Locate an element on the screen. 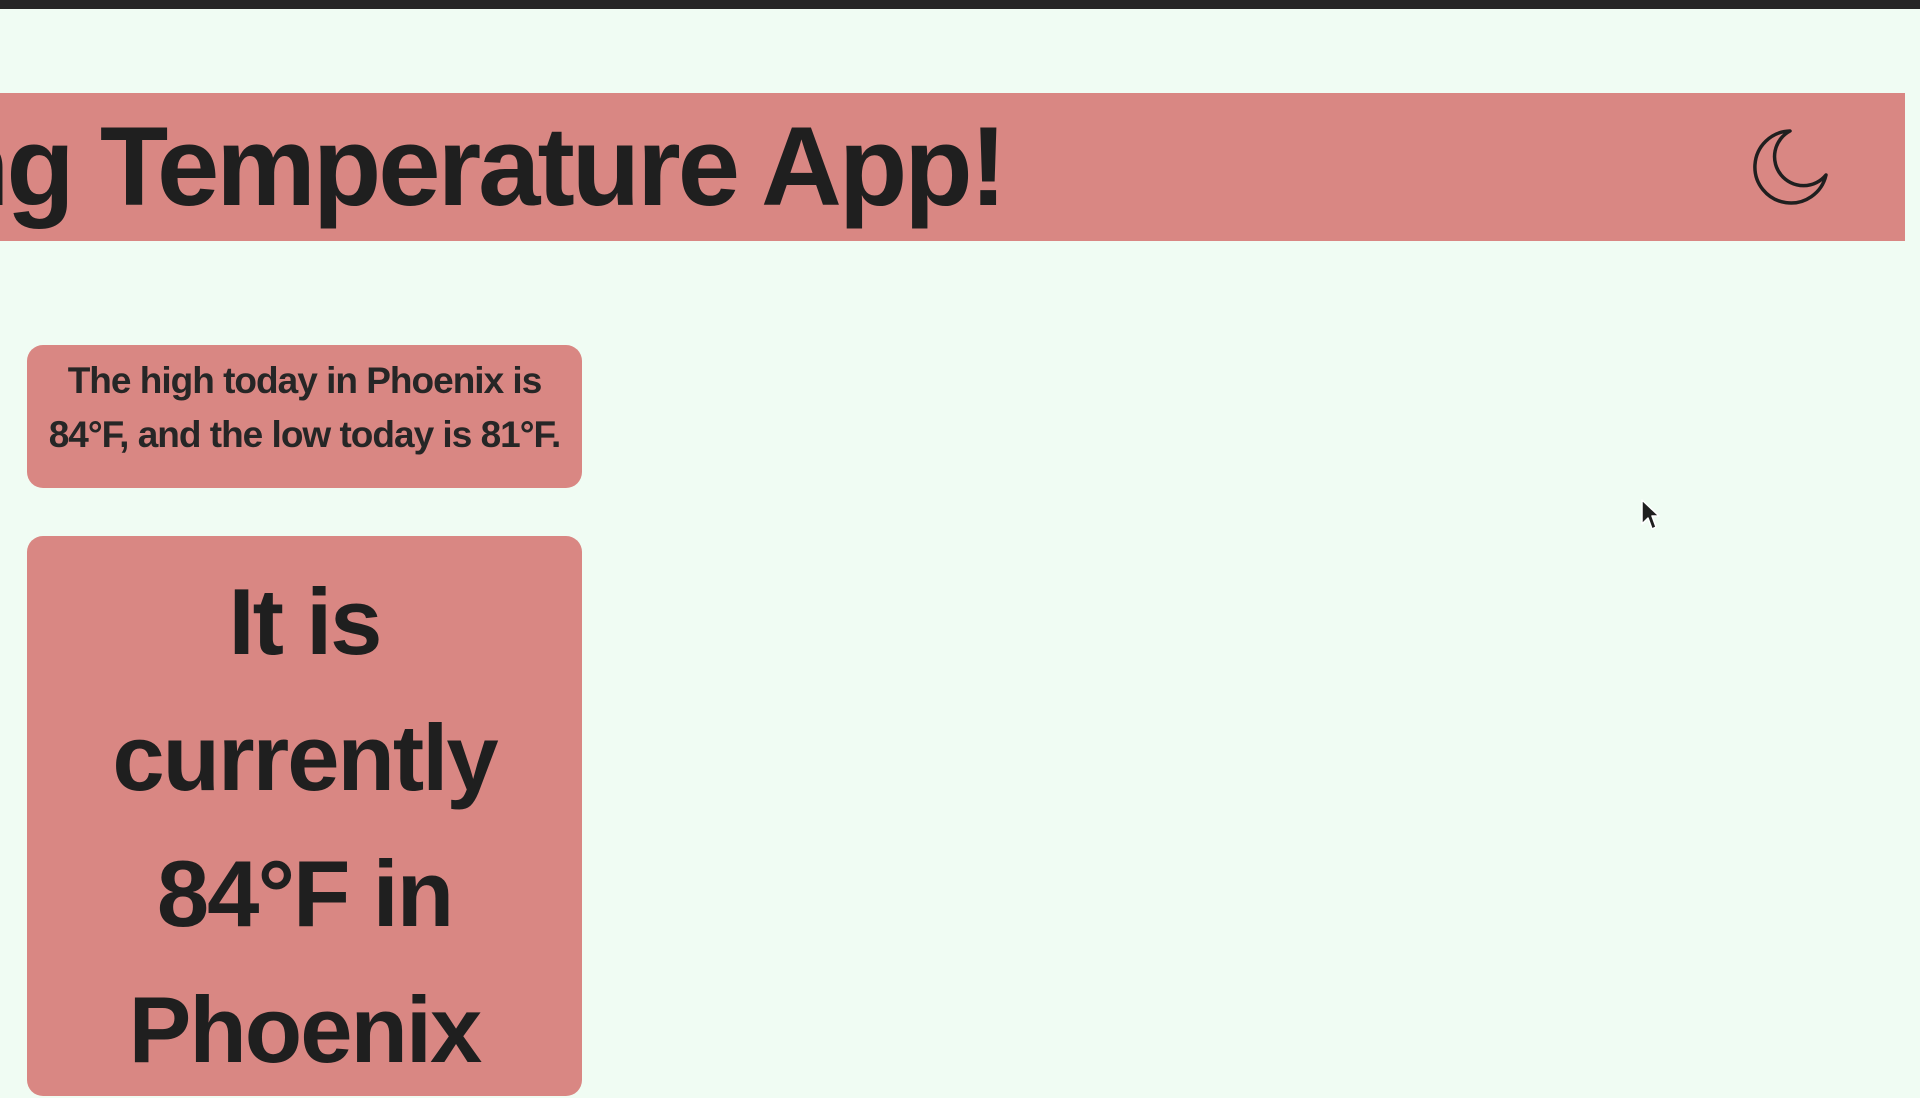  mouse-pointer-icon is located at coordinates (1650, 514).